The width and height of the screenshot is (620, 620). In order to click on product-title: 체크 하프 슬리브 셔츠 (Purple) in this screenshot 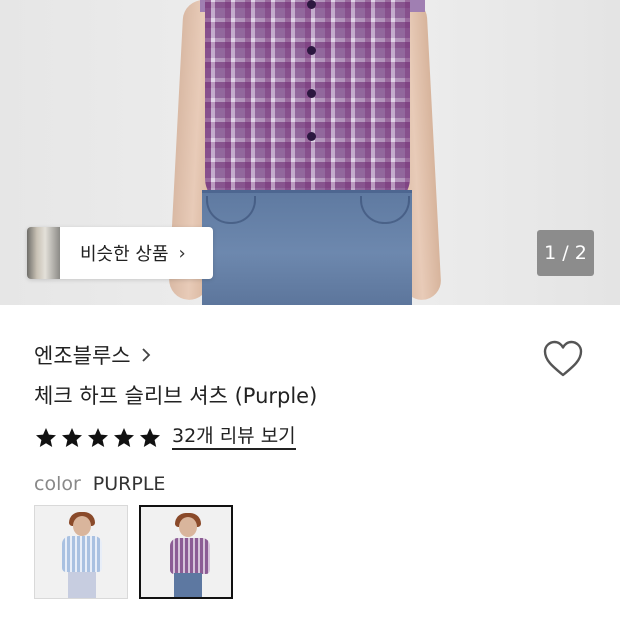, I will do `click(176, 396)`.